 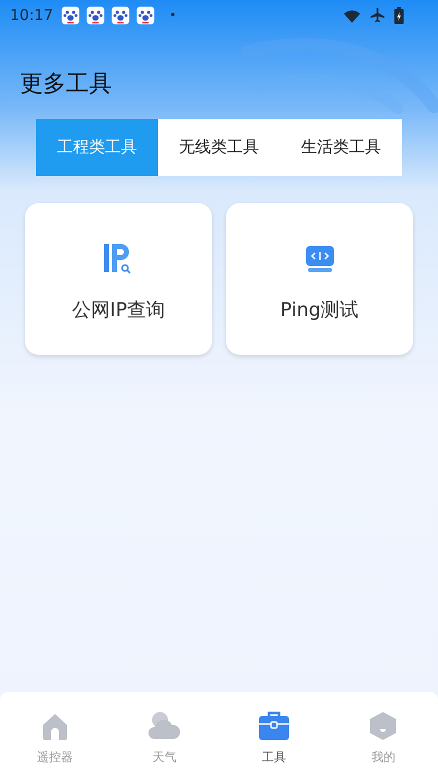 What do you see at coordinates (32, 15) in the screenshot?
I see `clock-time: 10:17` at bounding box center [32, 15].